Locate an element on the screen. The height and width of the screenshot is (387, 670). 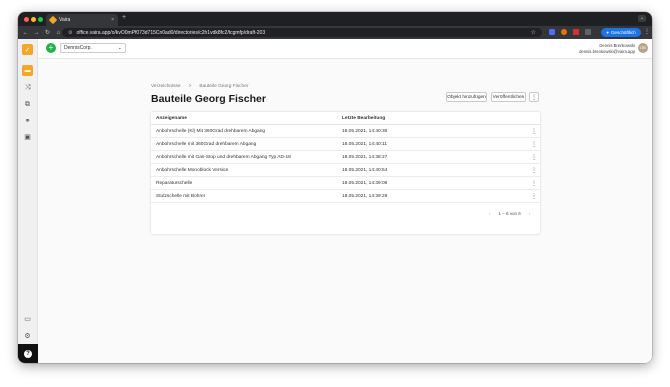
contacts-icon: ▣ is located at coordinates (27, 137).